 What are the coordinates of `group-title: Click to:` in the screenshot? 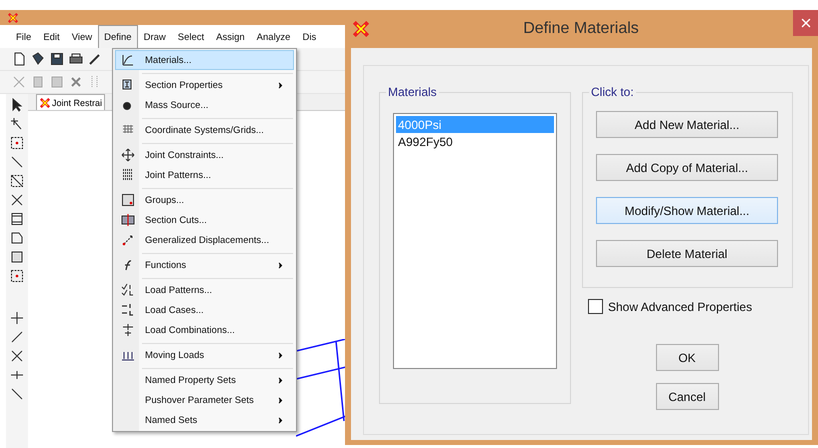 It's located at (612, 92).